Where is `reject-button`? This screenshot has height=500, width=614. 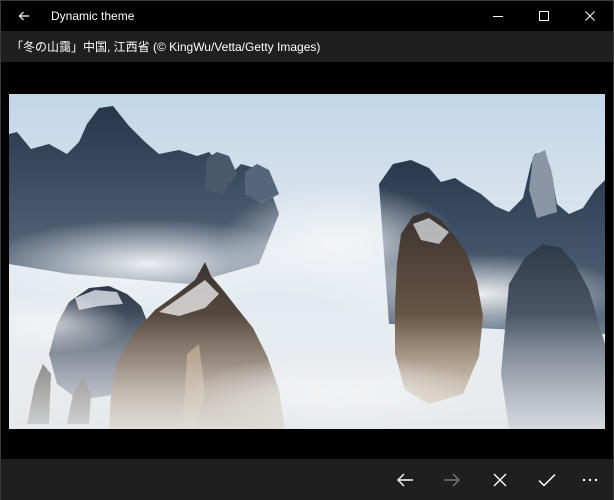 reject-button is located at coordinates (500, 479).